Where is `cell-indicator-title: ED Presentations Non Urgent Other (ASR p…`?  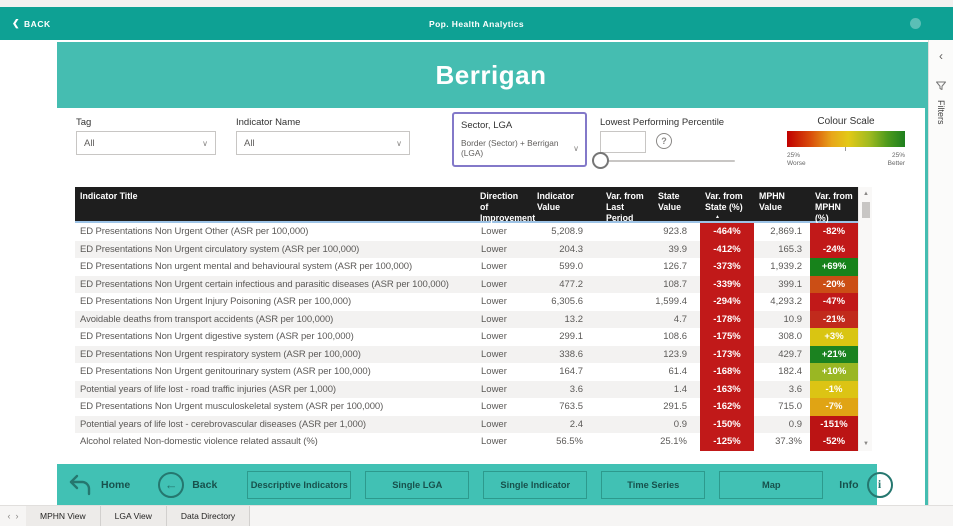 cell-indicator-title: ED Presentations Non Urgent Other (ASR p… is located at coordinates (194, 232).